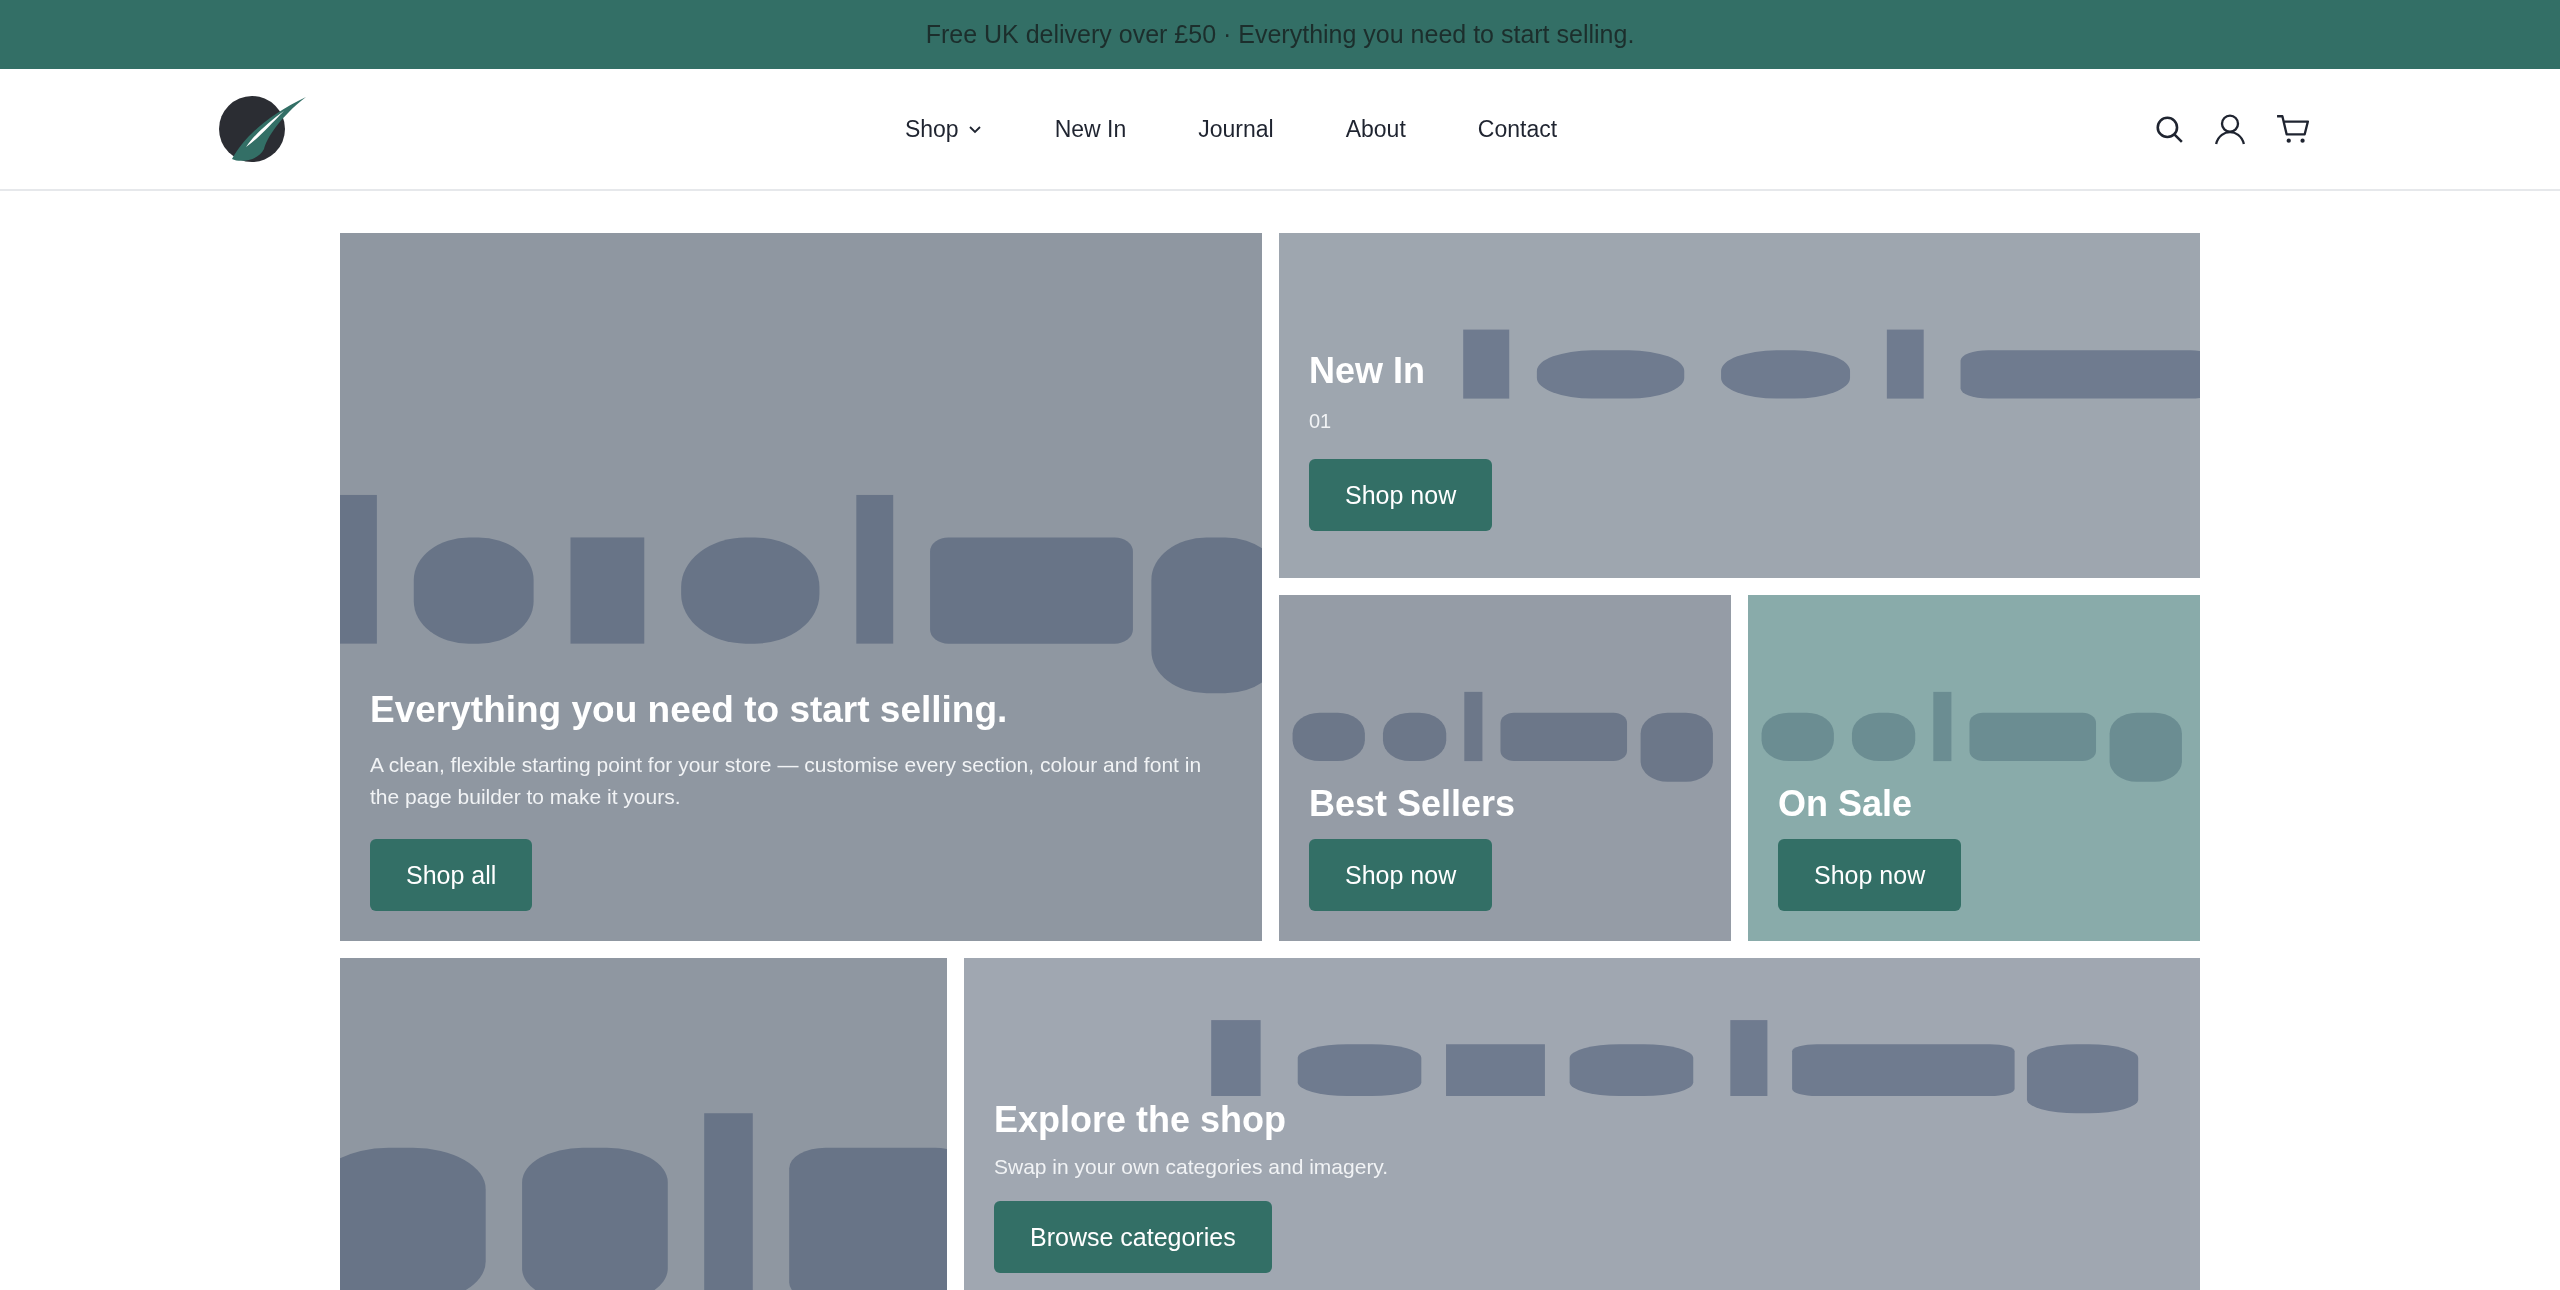  Describe the element at coordinates (1090, 129) in the screenshot. I see `nav-link: New In` at that location.